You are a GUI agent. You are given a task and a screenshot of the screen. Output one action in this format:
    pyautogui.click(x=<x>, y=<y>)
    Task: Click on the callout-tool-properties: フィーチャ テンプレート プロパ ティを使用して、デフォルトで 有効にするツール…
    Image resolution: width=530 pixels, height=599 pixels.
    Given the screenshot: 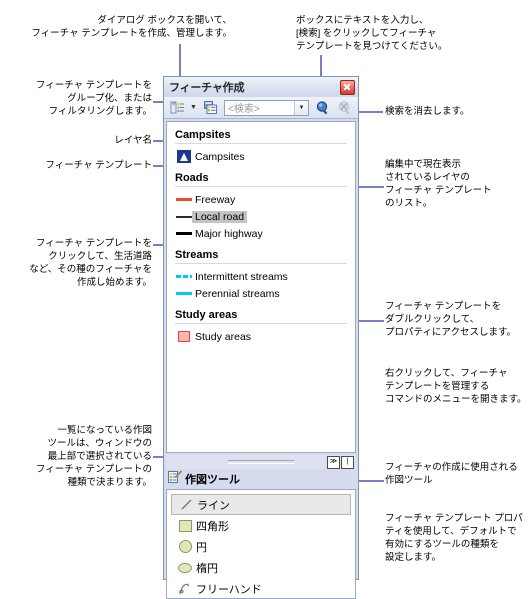 What is the action you would take?
    pyautogui.click(x=454, y=538)
    